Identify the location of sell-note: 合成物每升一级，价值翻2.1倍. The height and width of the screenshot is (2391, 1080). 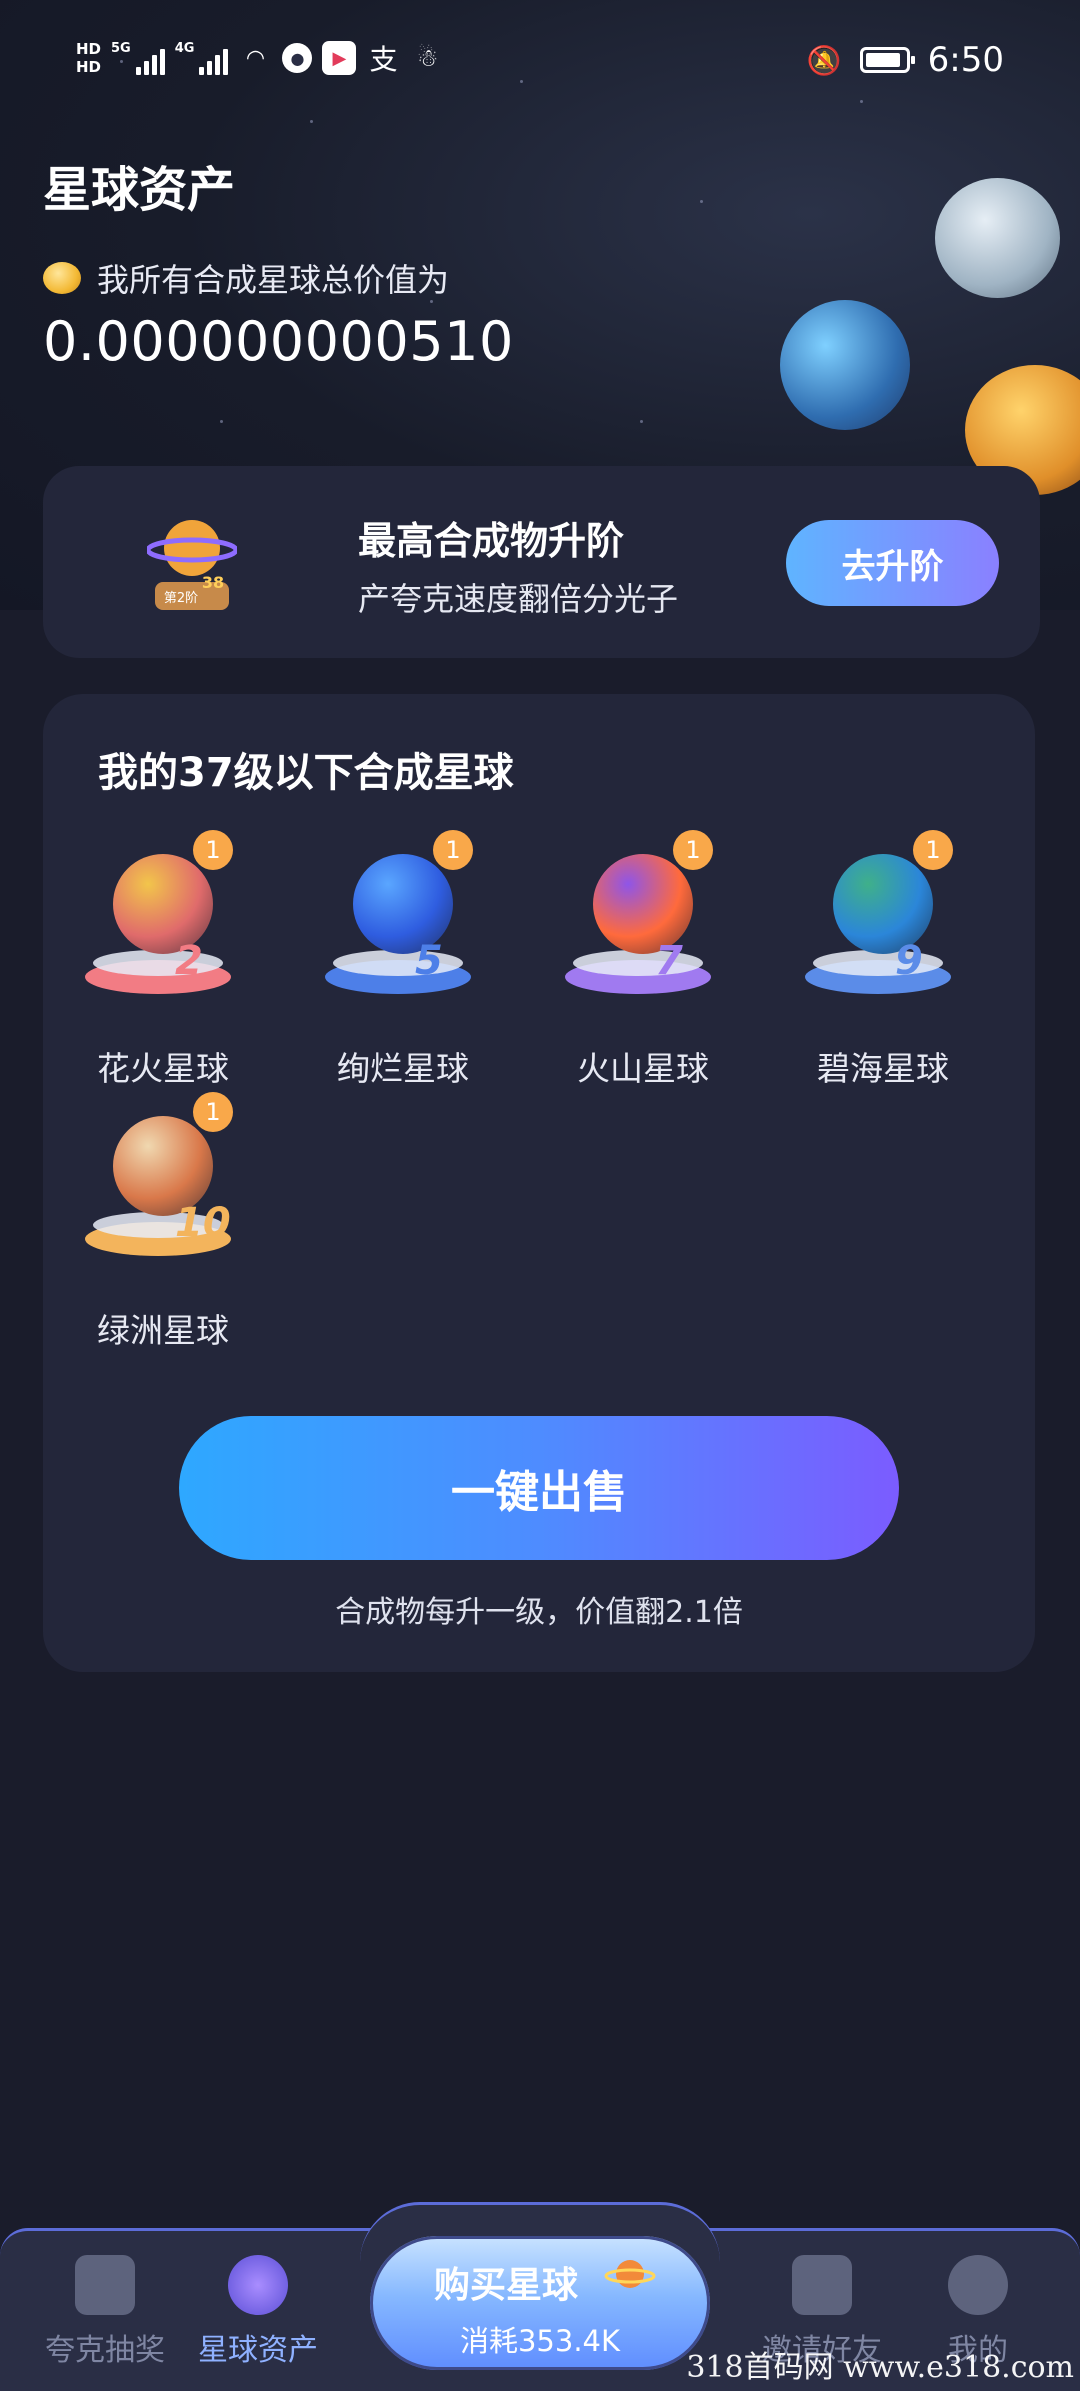
(539, 1612).